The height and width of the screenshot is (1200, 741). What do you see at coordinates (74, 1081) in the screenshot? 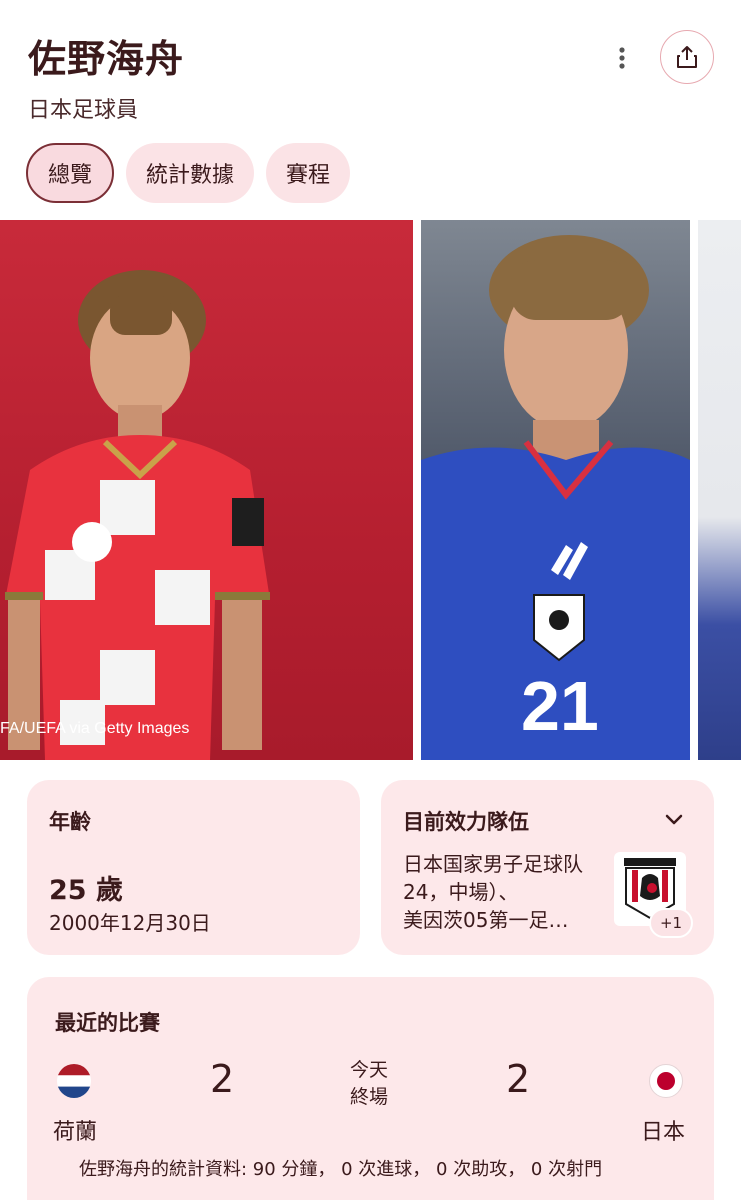
I see `netherlands-flag-icon` at bounding box center [74, 1081].